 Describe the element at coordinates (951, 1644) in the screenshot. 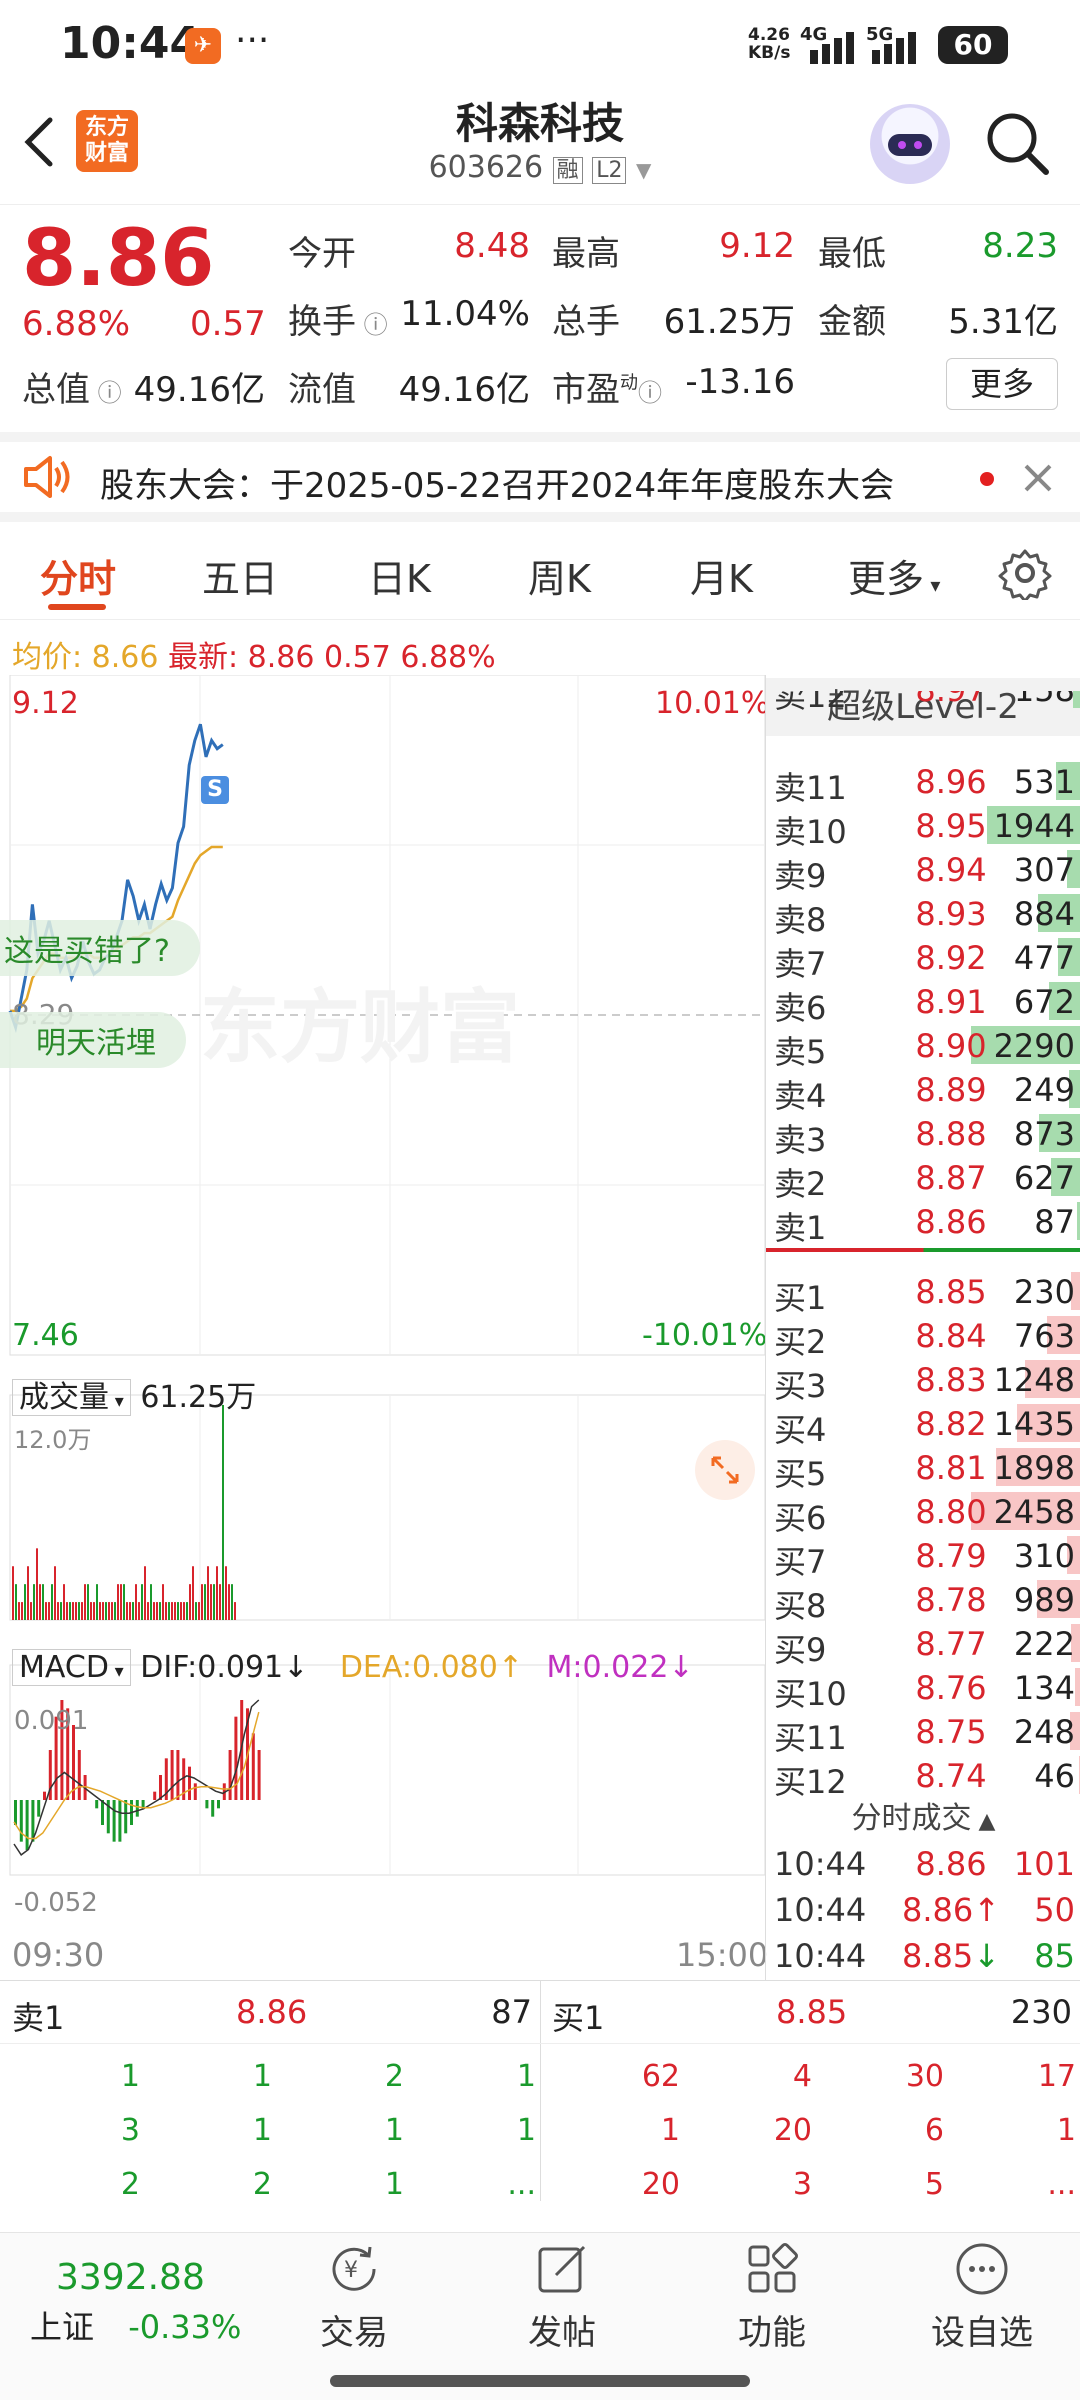

I see `buy-price: 8.77` at that location.